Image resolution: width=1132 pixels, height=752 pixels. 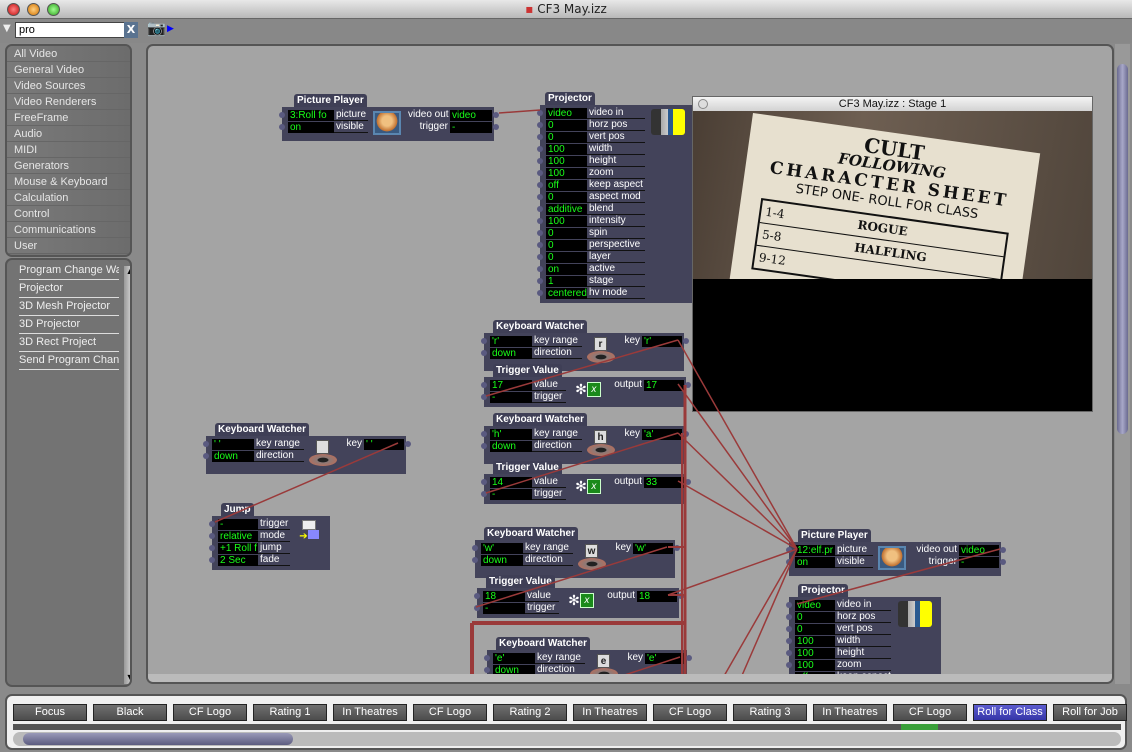 What do you see at coordinates (511, 482) in the screenshot?
I see `input-value: 14` at bounding box center [511, 482].